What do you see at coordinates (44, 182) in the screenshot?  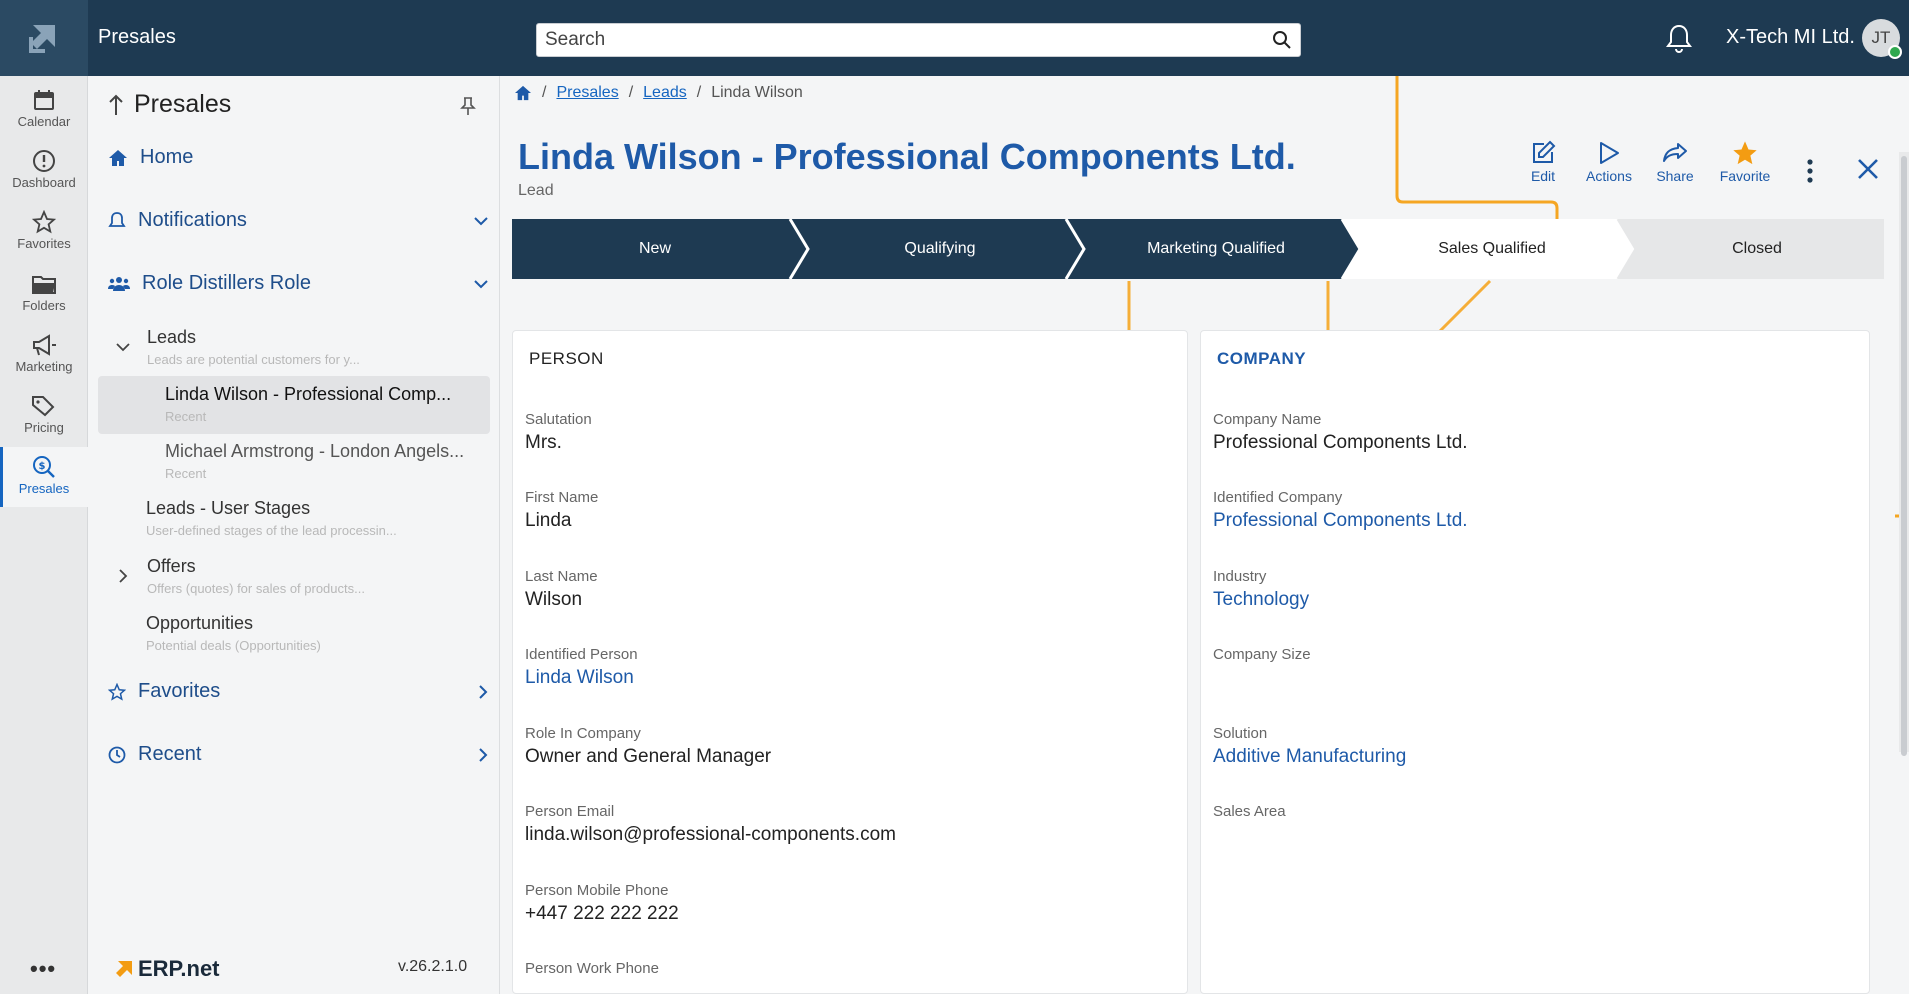 I see `rail-label: Dashboard` at bounding box center [44, 182].